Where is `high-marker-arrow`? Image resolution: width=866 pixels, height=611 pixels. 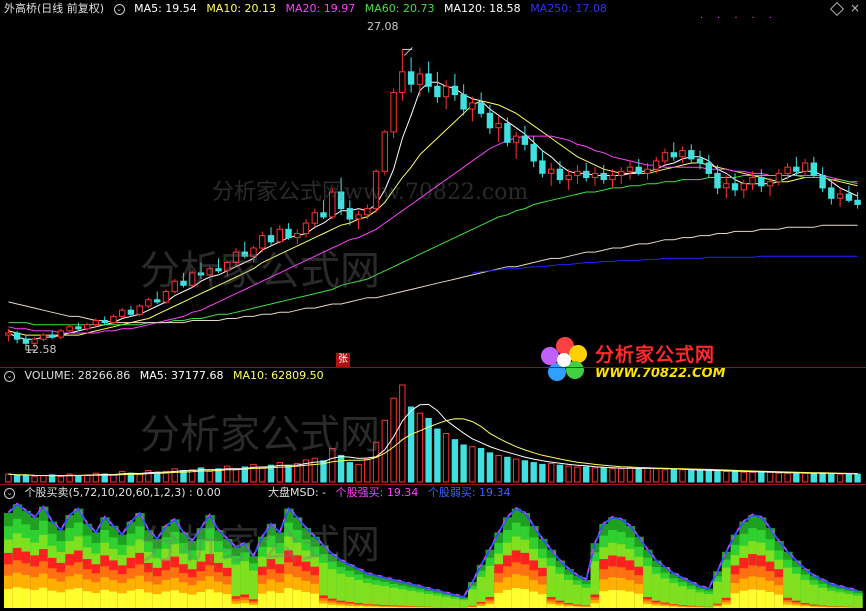 high-marker-arrow is located at coordinates (408, 51).